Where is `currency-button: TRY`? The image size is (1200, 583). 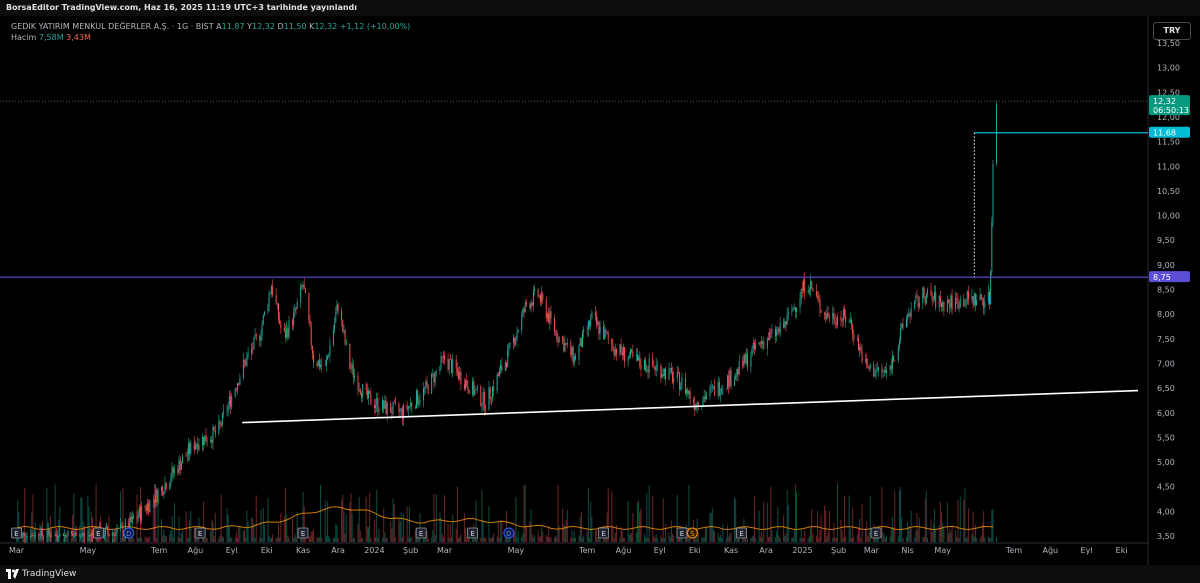 currency-button: TRY is located at coordinates (1172, 31).